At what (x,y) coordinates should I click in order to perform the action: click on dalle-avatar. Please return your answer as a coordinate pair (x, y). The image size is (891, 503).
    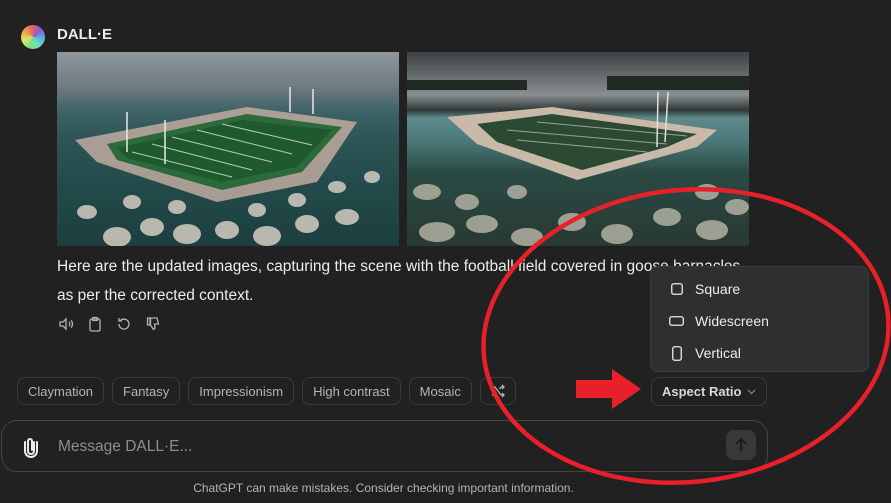
    Looking at the image, I should click on (33, 37).